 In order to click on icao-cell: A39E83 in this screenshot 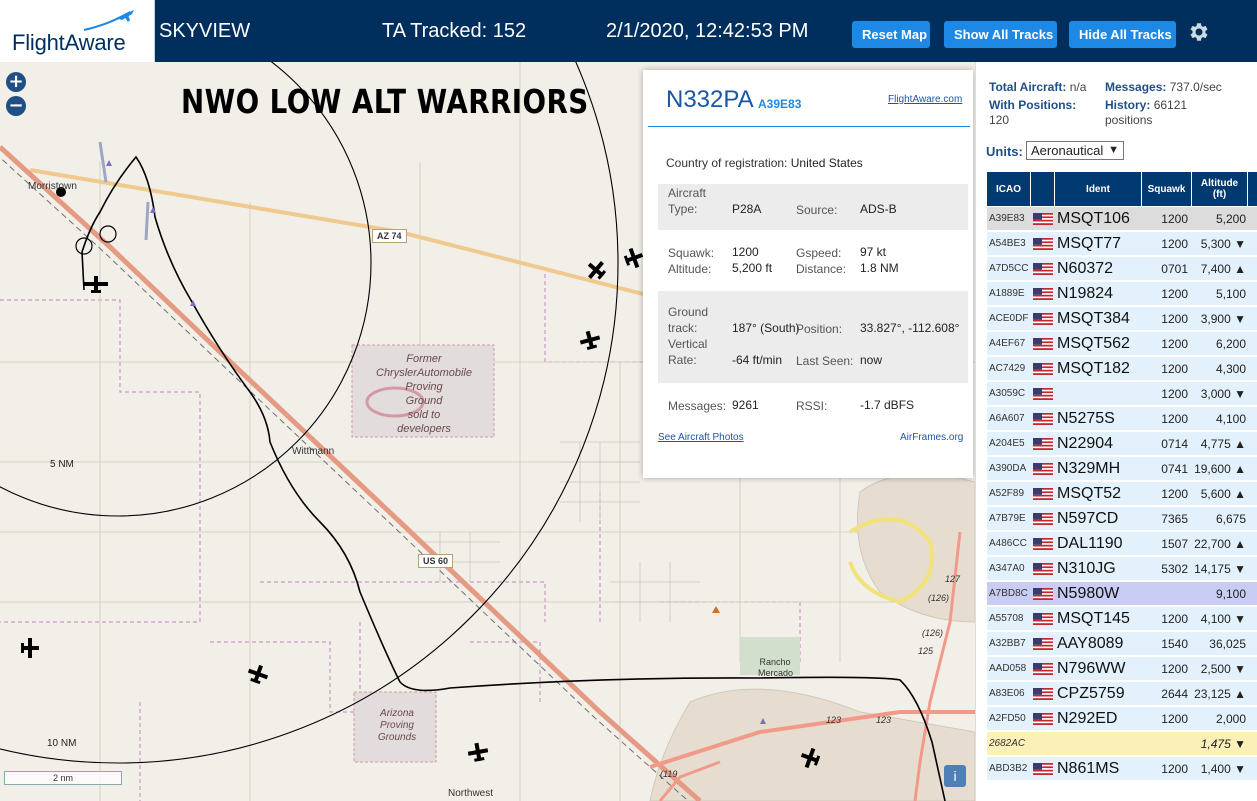, I will do `click(1007, 218)`.